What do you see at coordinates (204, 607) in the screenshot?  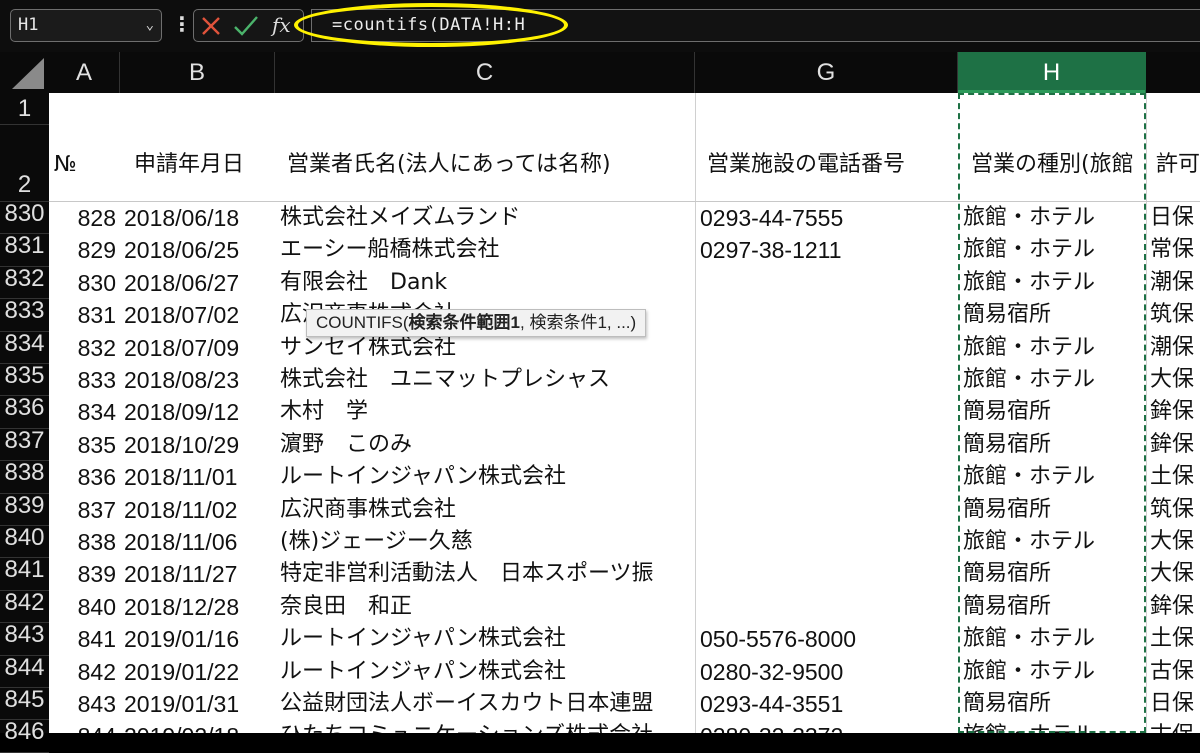 I see `cell-application-date: 2018/12/28` at bounding box center [204, 607].